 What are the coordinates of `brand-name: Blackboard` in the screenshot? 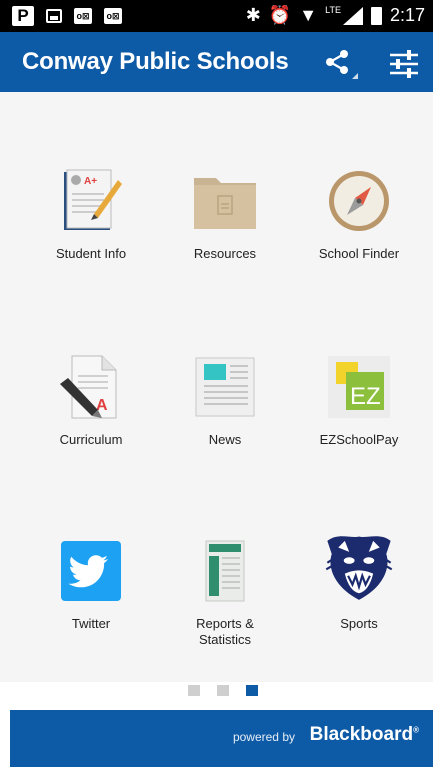 It's located at (361, 734).